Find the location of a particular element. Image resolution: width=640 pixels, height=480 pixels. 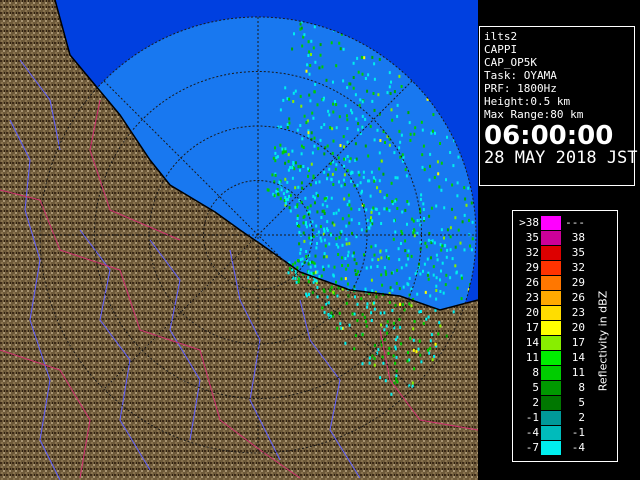

legend-low-value: 17 is located at coordinates (532, 327).